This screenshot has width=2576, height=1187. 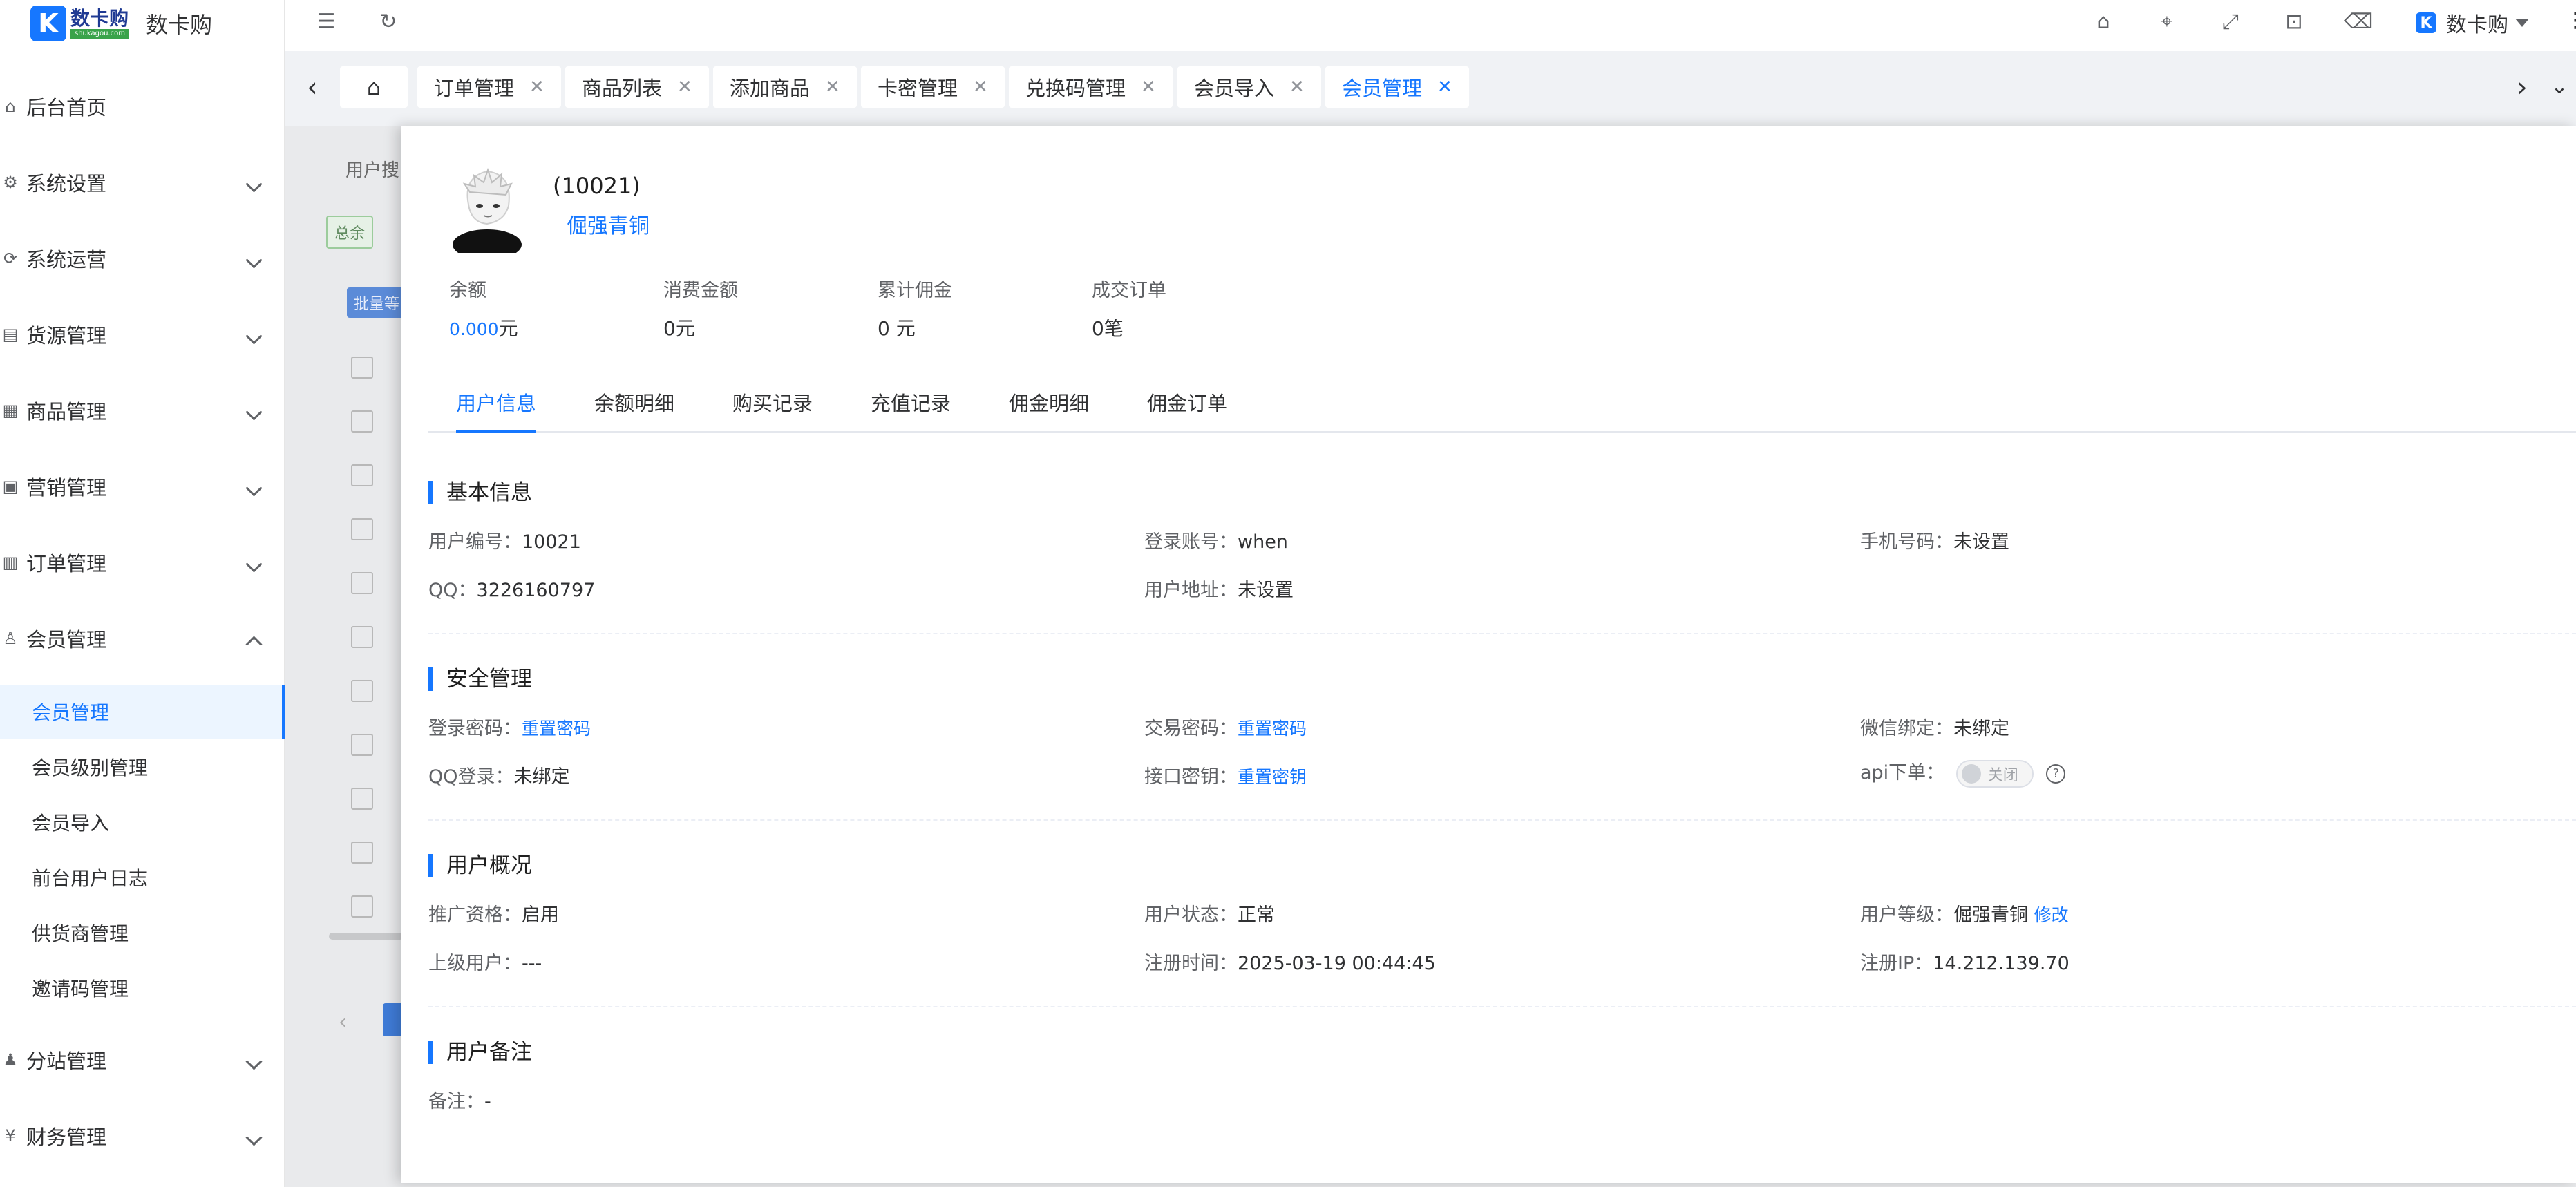 I want to click on field-label: 注册时间：, so click(x=1191, y=963).